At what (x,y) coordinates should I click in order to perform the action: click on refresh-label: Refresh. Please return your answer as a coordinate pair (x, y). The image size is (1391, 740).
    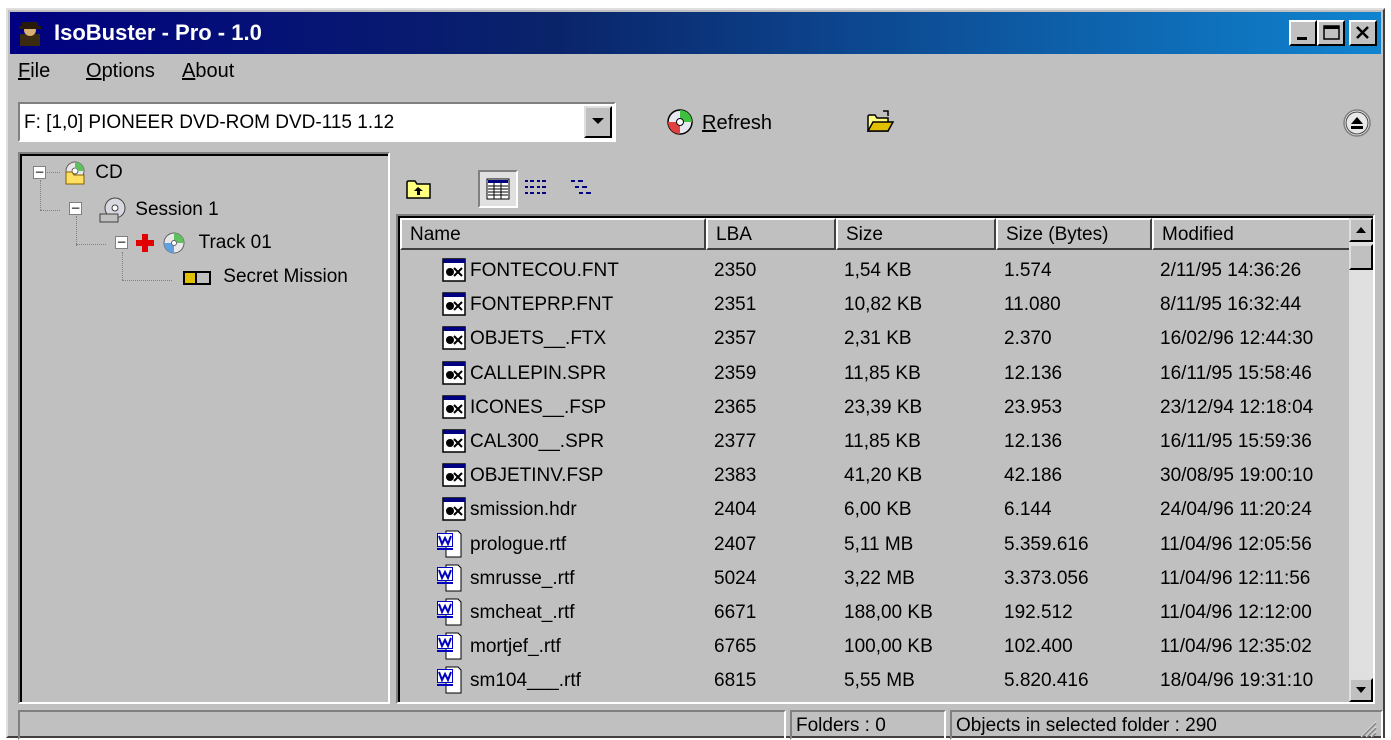
    Looking at the image, I should click on (737, 123).